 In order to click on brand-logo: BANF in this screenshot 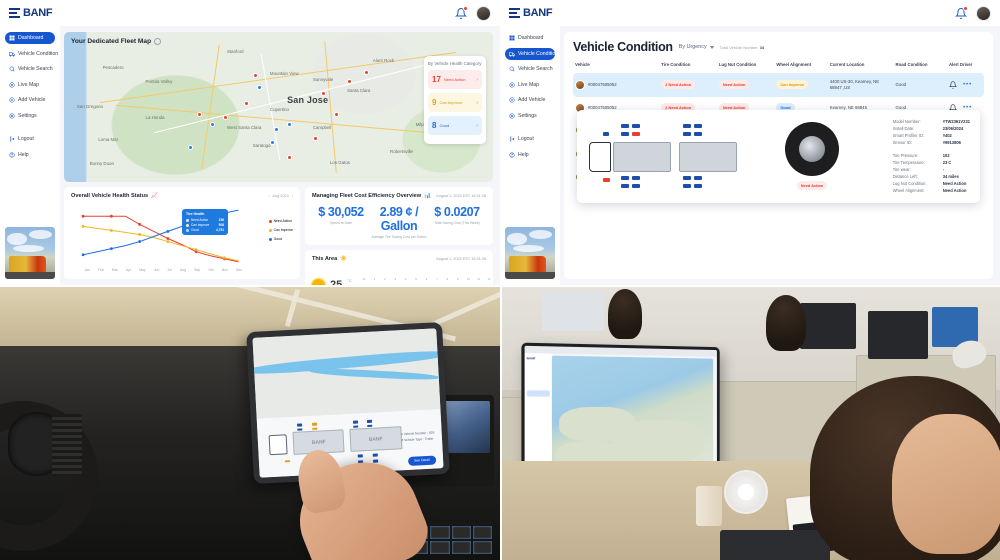, I will do `click(531, 13)`.